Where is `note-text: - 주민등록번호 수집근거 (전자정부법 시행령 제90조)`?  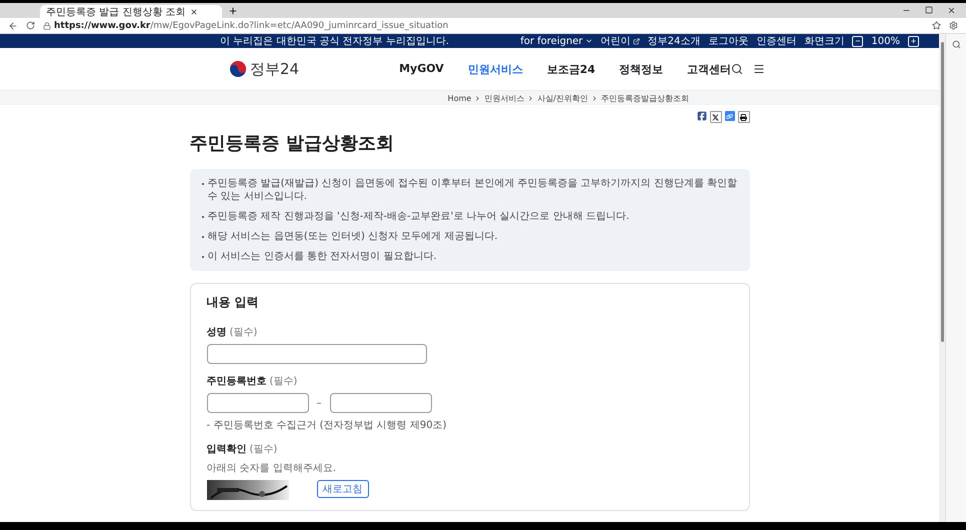 note-text: - 주민등록번호 수집근거 (전자정부법 시행령 제90조) is located at coordinates (327, 425).